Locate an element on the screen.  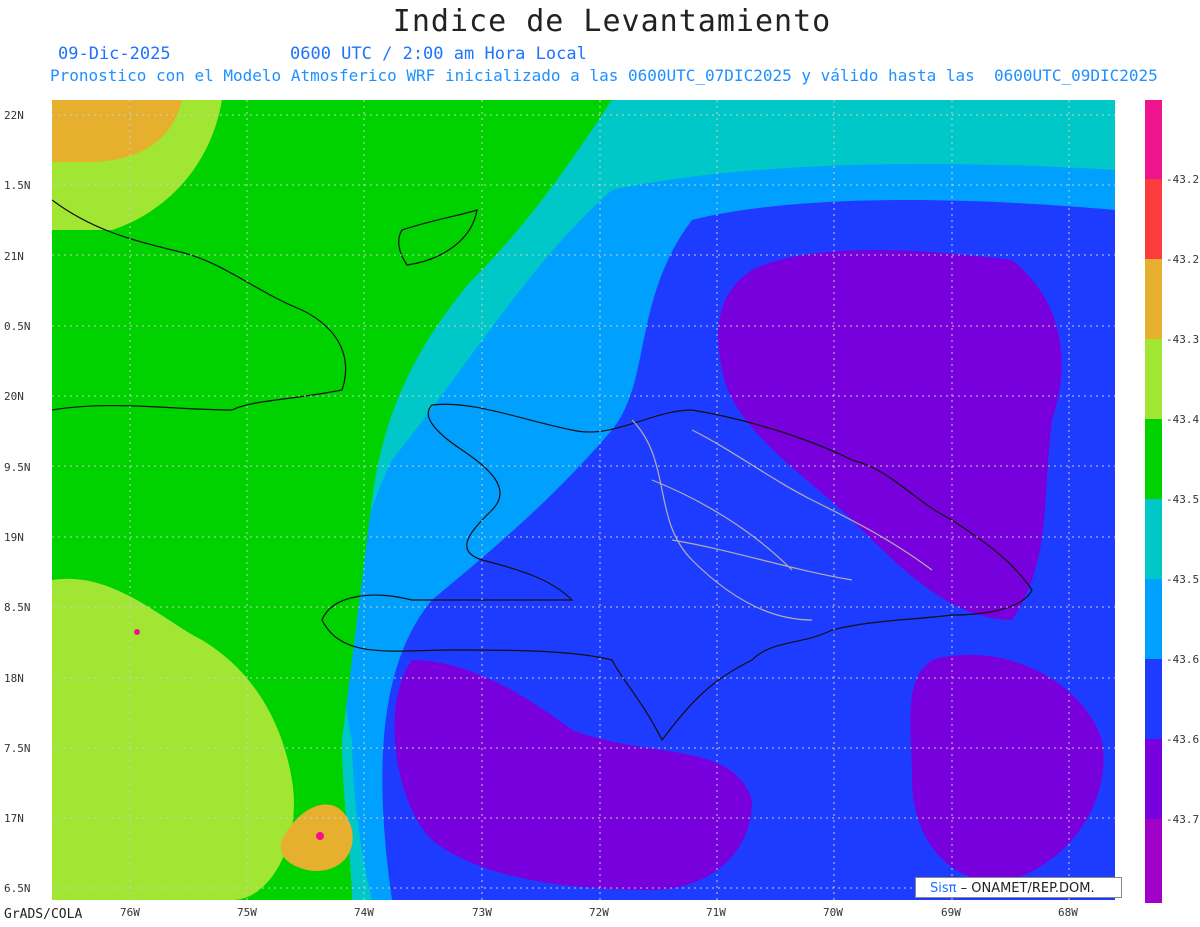
lat-label: 9.5N is located at coordinates (17, 467).